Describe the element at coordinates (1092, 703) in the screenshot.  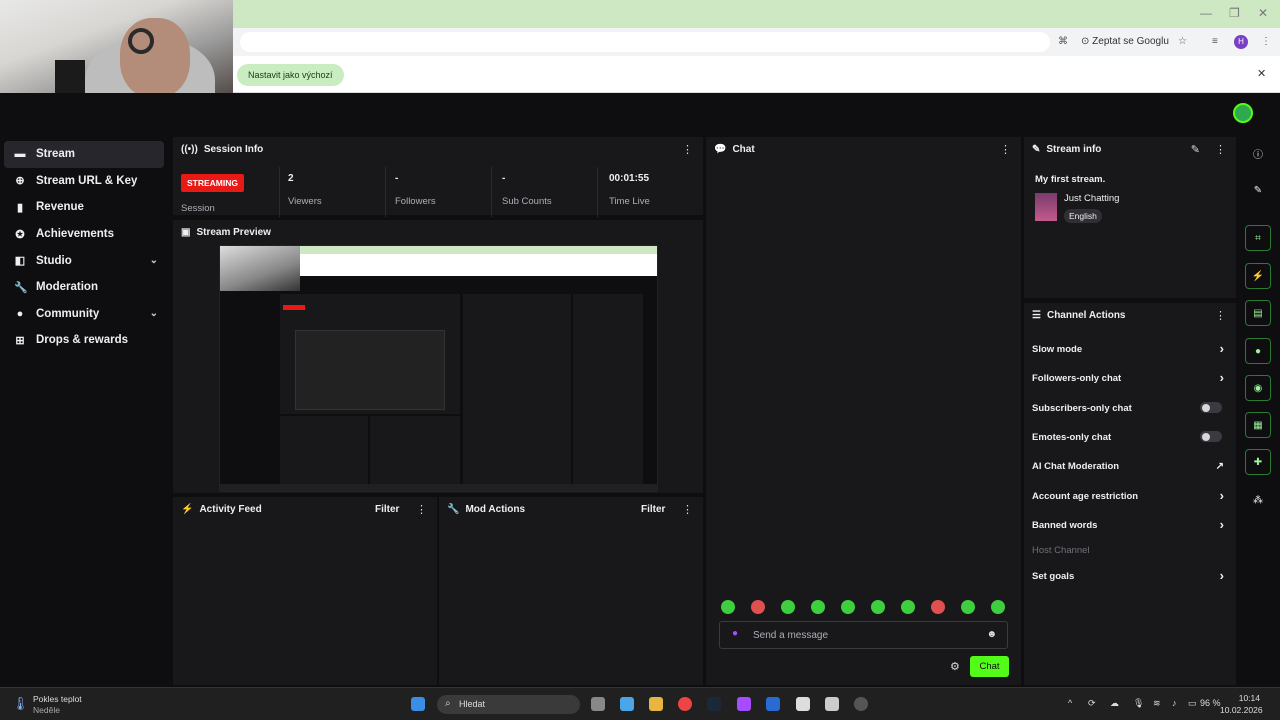
I see `sync-icon: ⟳` at that location.